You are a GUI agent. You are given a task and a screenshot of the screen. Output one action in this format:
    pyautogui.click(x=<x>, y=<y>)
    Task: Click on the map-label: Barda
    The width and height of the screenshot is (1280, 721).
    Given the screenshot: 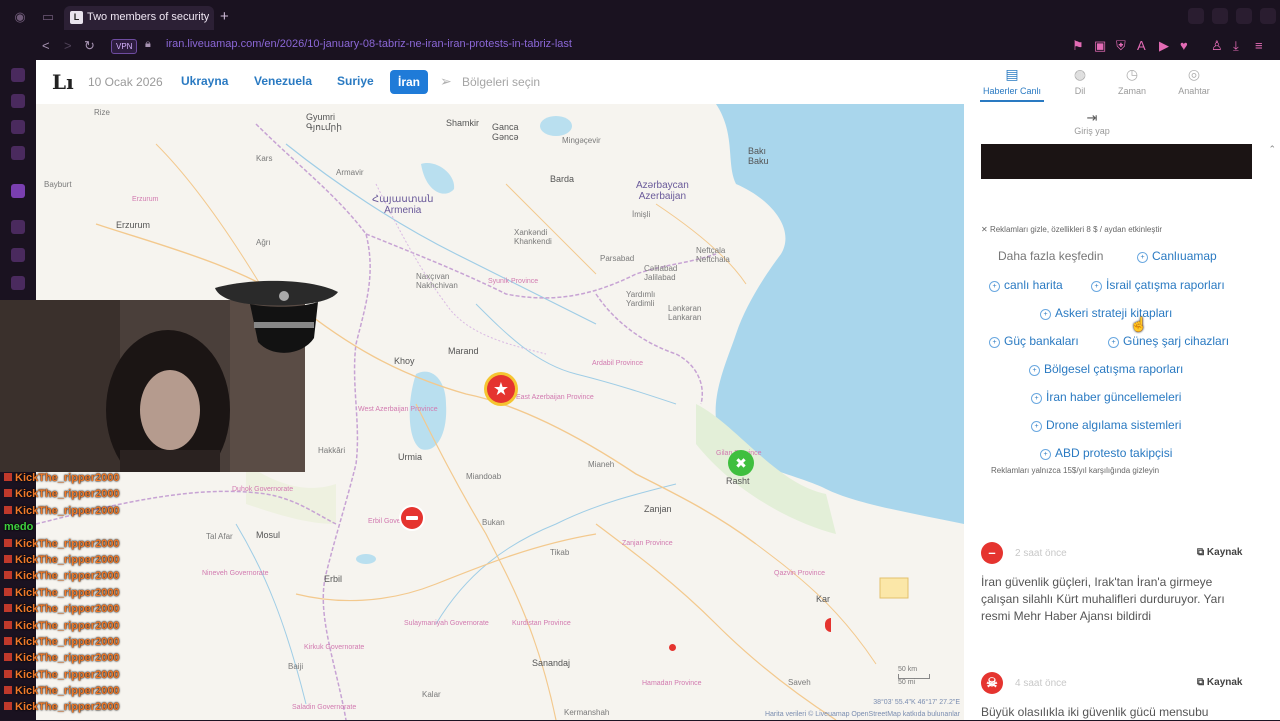 What is the action you would take?
    pyautogui.click(x=562, y=179)
    